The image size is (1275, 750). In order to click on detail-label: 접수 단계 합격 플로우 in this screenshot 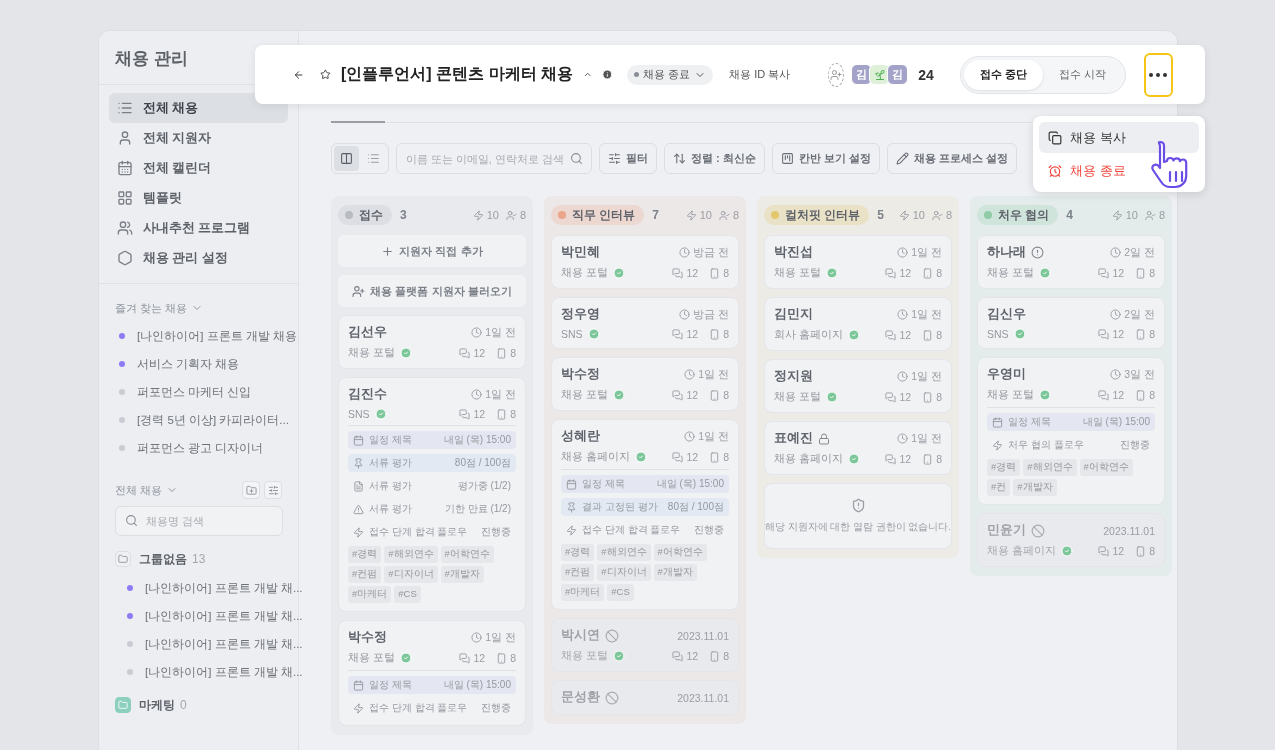, I will do `click(418, 532)`.